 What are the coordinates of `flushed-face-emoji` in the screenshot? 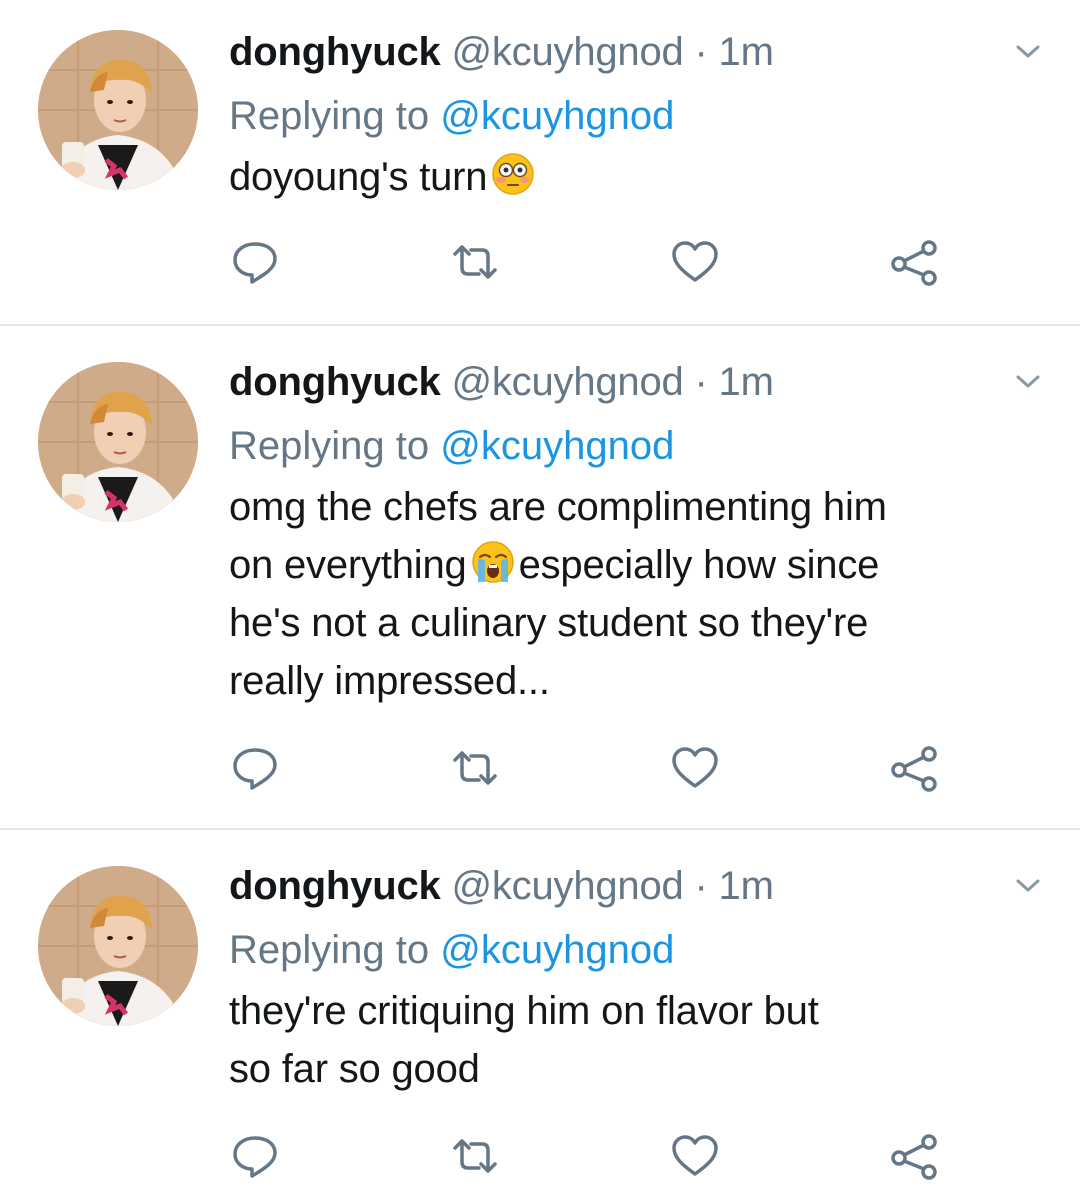 It's located at (513, 174).